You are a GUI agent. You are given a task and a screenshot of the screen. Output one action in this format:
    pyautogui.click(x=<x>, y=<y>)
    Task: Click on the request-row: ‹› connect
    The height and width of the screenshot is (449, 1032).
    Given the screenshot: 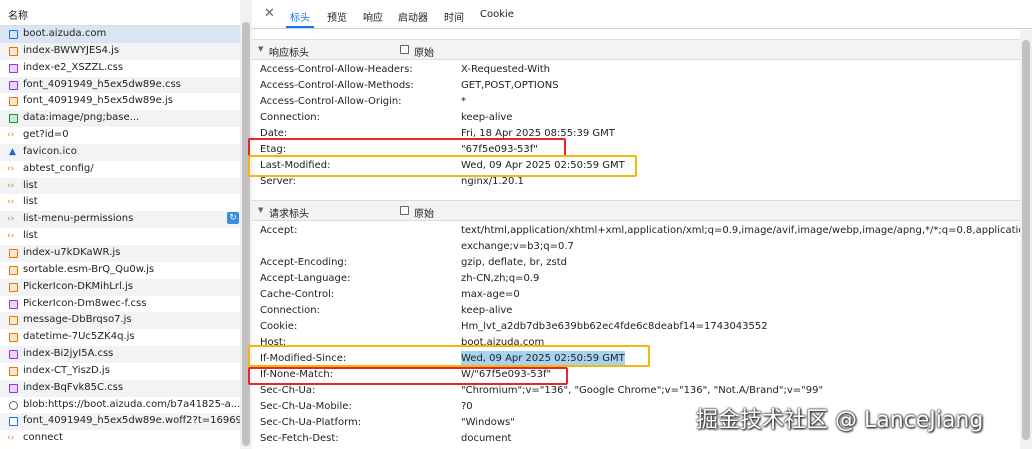 What is the action you would take?
    pyautogui.click(x=120, y=438)
    